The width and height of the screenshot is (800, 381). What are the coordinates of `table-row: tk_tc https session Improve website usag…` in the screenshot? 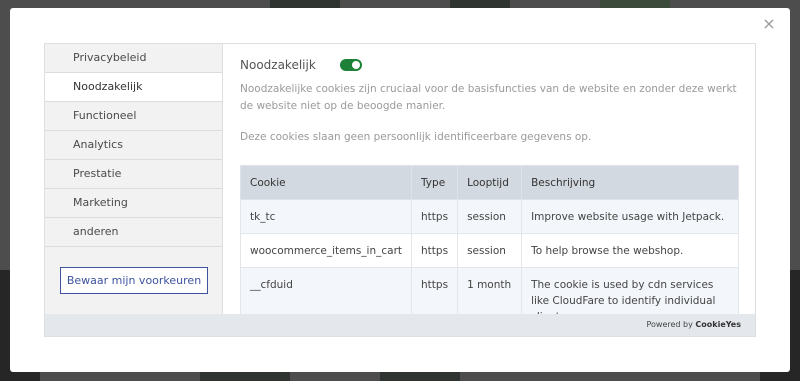 It's located at (489, 216).